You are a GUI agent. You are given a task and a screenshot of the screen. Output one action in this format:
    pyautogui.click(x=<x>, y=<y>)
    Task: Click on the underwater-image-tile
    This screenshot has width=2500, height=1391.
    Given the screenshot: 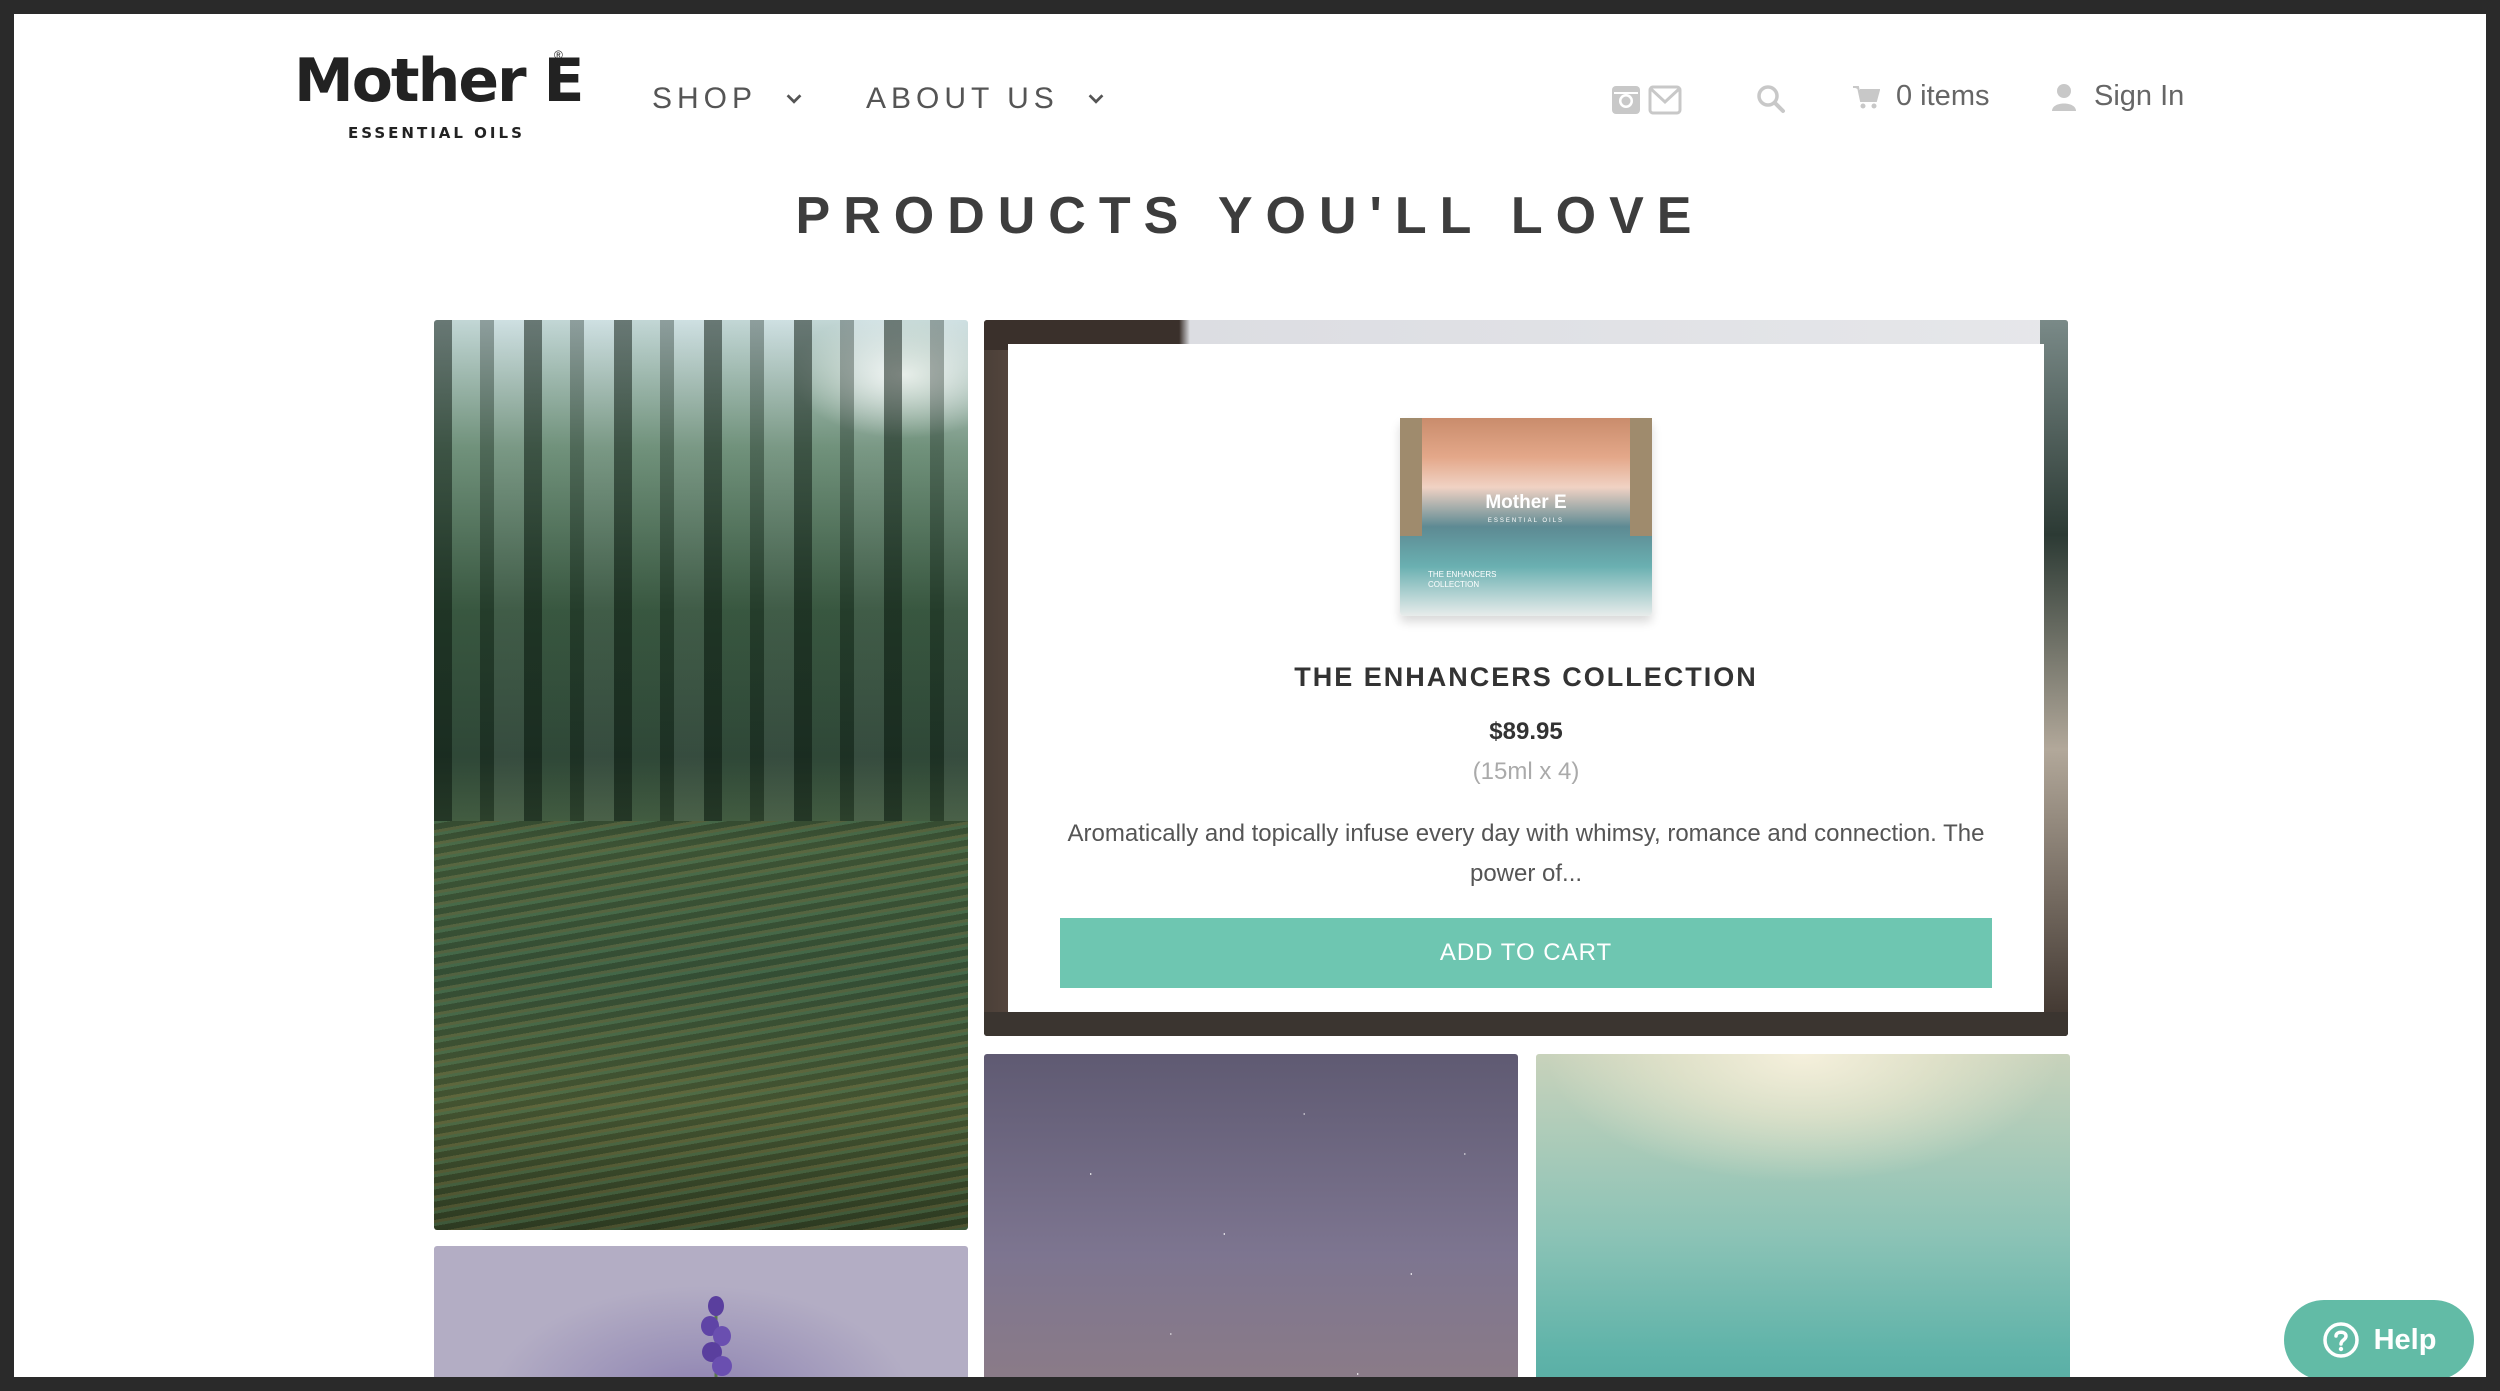 What is the action you would take?
    pyautogui.click(x=1803, y=1215)
    